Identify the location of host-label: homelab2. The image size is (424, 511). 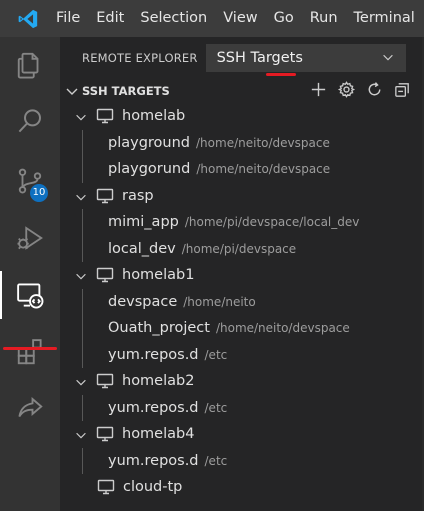
(158, 381).